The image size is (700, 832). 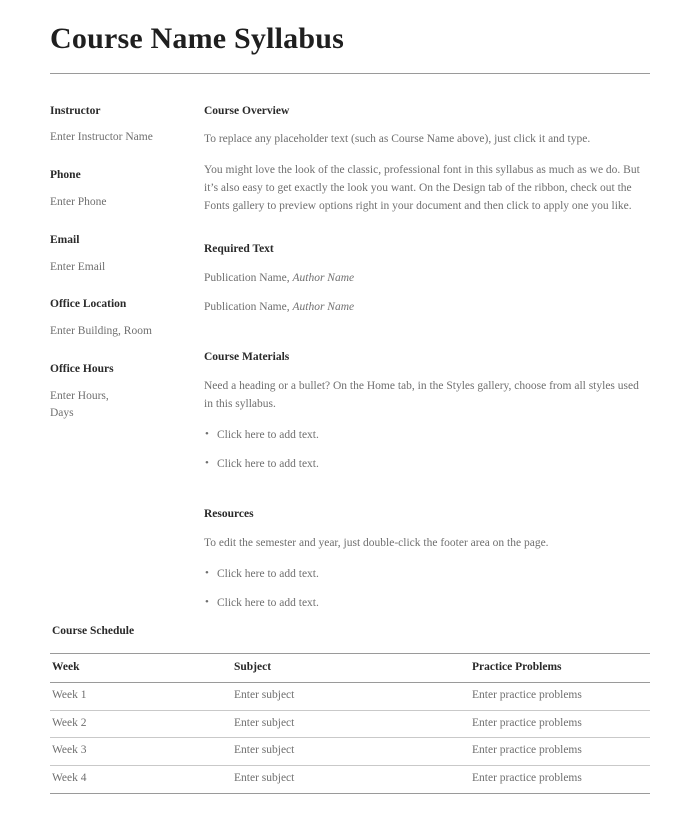 I want to click on sidebar-label-office-hours: Office Hours, so click(x=82, y=368).